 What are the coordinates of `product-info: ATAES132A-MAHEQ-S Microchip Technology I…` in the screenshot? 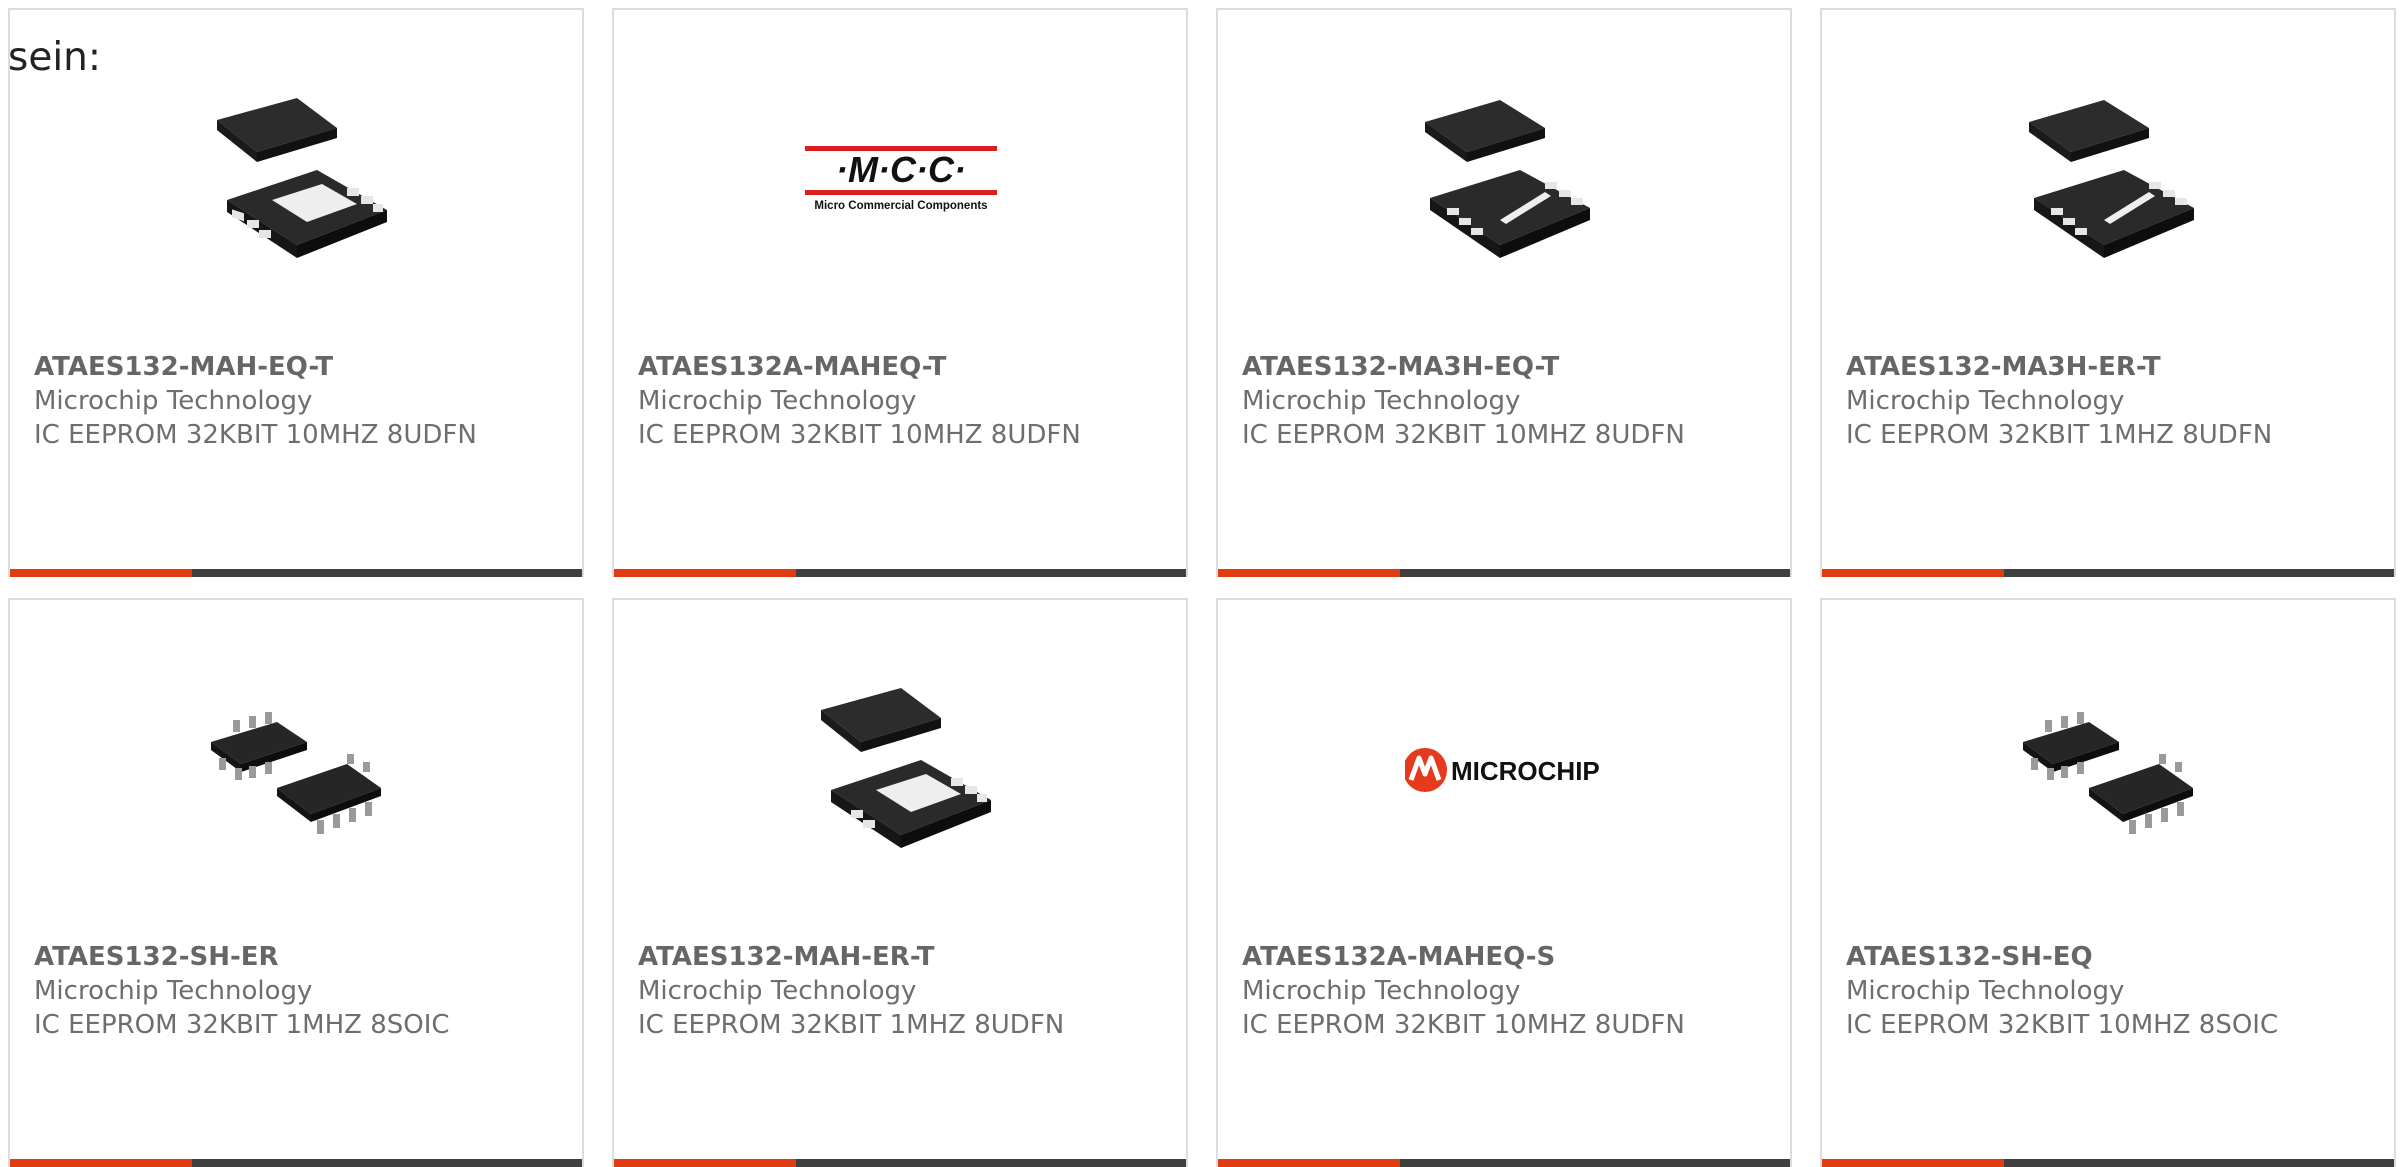 It's located at (1502, 991).